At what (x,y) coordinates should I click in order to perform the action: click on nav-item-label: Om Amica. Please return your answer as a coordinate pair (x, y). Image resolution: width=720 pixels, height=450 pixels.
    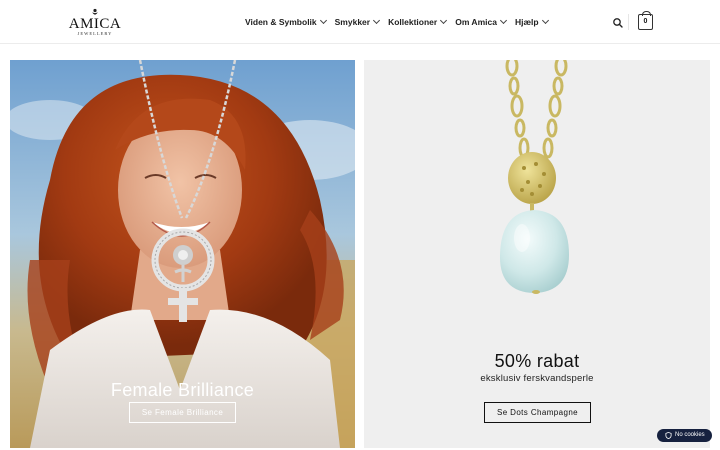
    Looking at the image, I should click on (476, 22).